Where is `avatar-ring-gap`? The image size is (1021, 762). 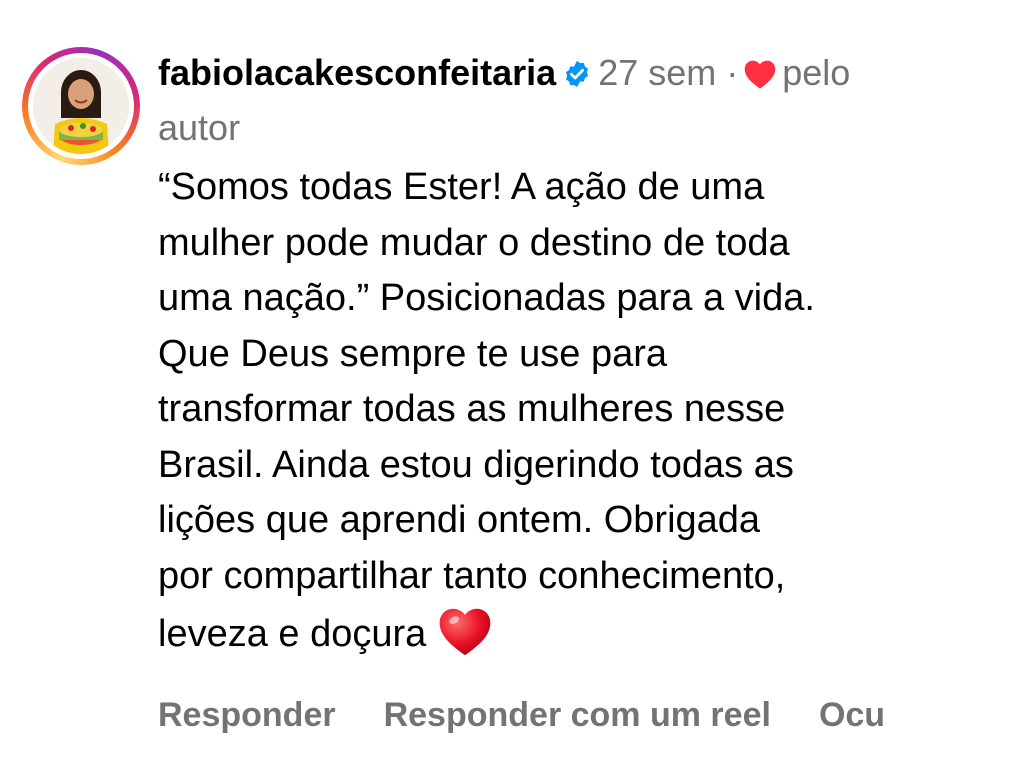
avatar-ring-gap is located at coordinates (81, 106).